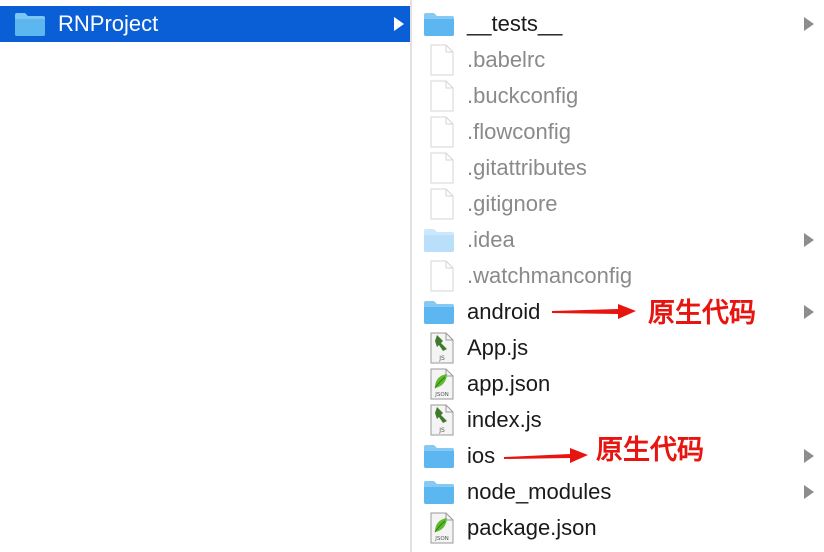  Describe the element at coordinates (523, 95) in the screenshot. I see `item-label: .buckconfig` at that location.